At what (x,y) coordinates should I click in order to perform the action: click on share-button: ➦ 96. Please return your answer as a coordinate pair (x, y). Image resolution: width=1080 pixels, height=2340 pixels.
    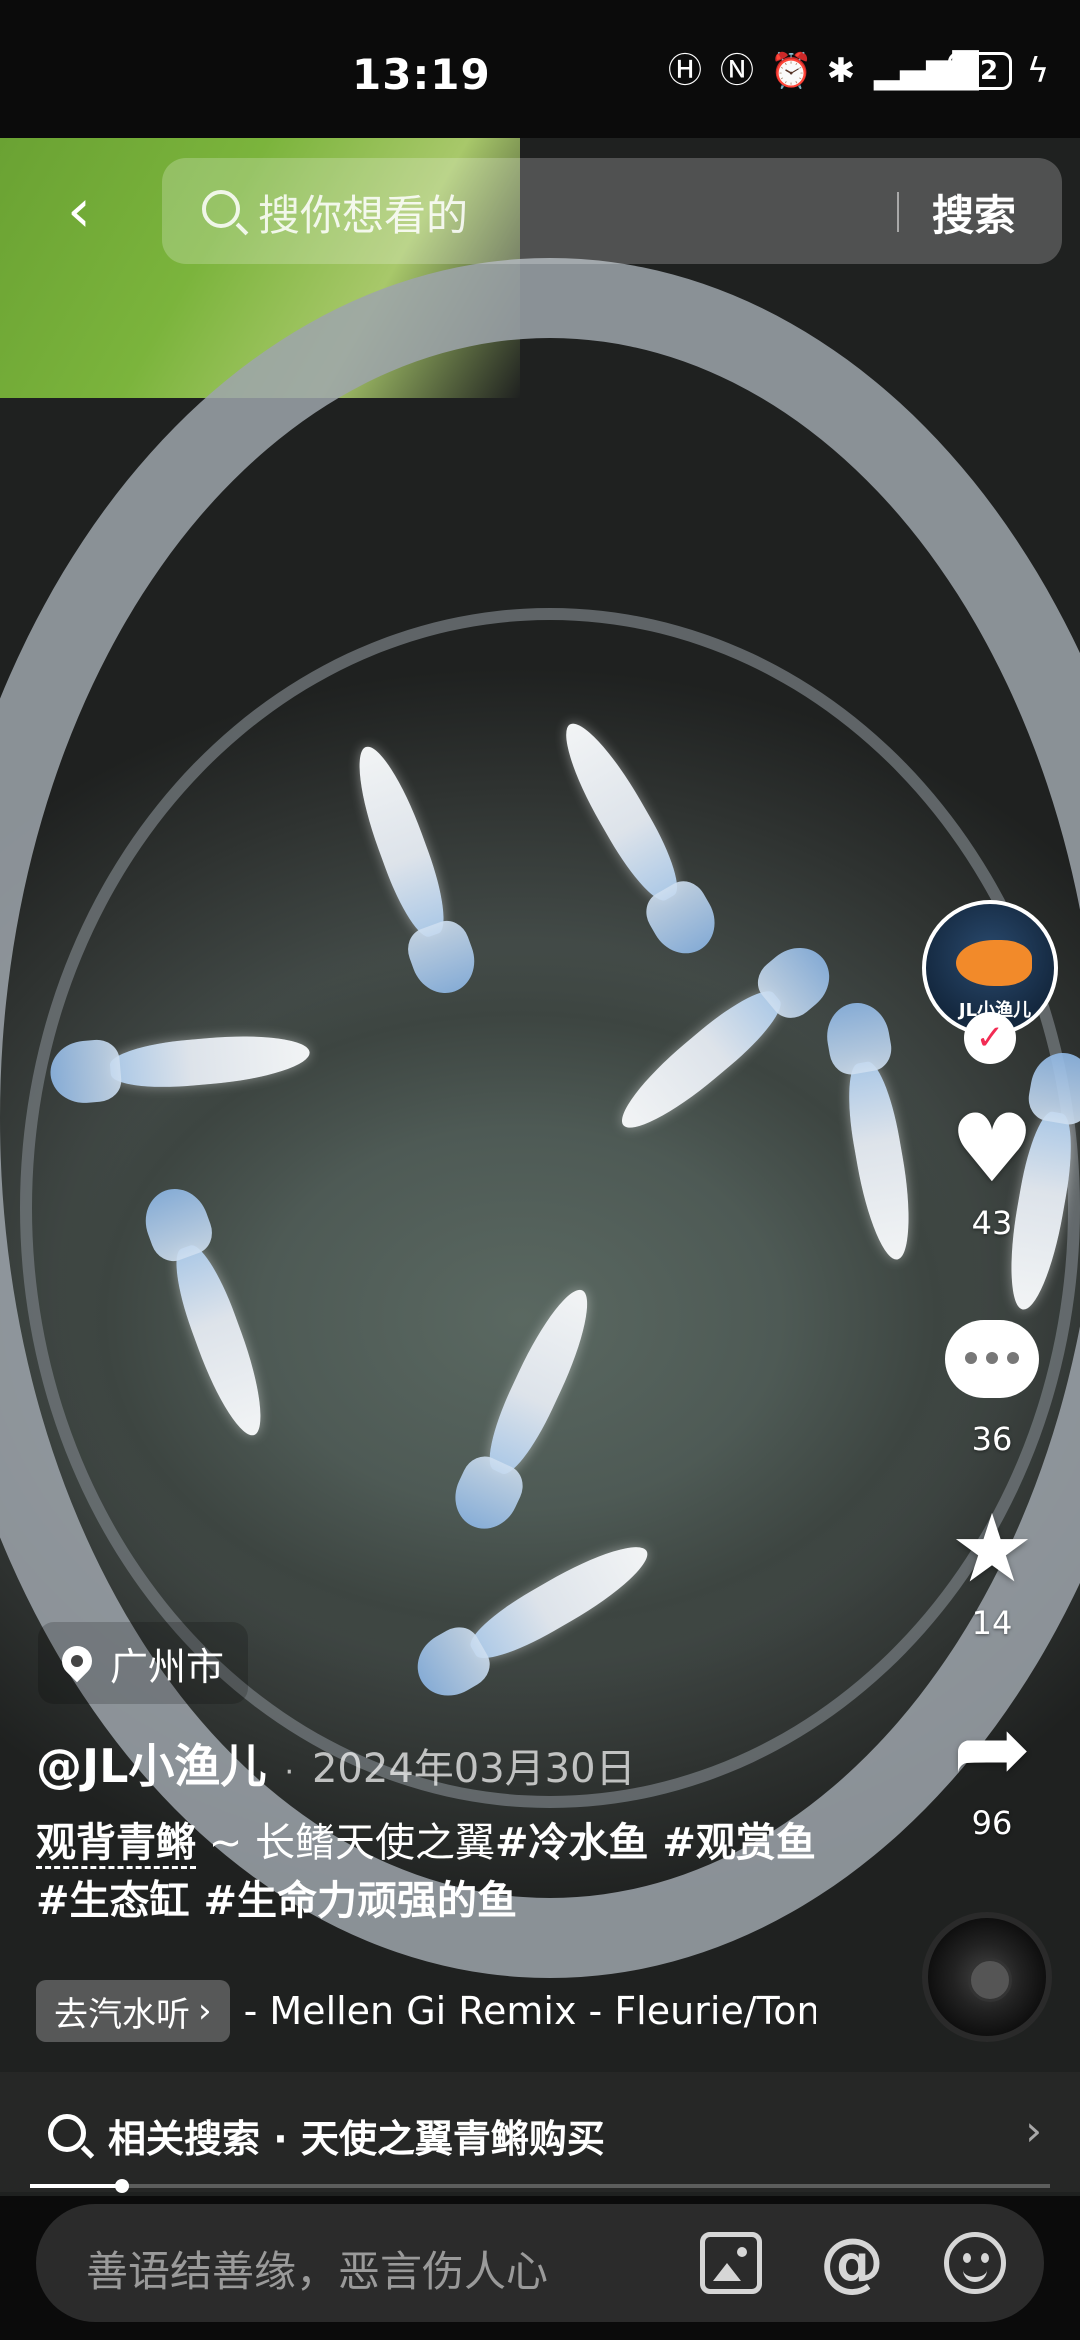
    Looking at the image, I should click on (992, 1769).